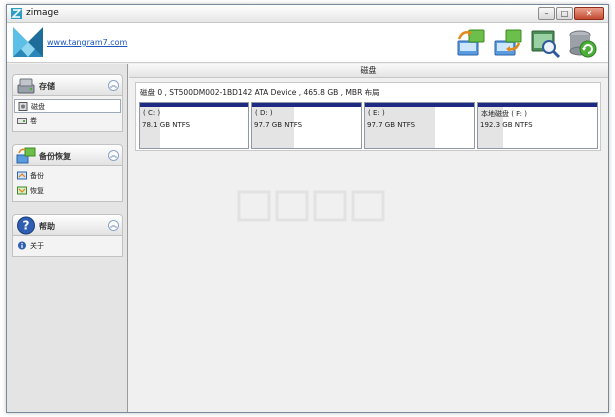 This screenshot has width=615, height=417. What do you see at coordinates (23, 106) in the screenshot?
I see `disk-icon` at bounding box center [23, 106].